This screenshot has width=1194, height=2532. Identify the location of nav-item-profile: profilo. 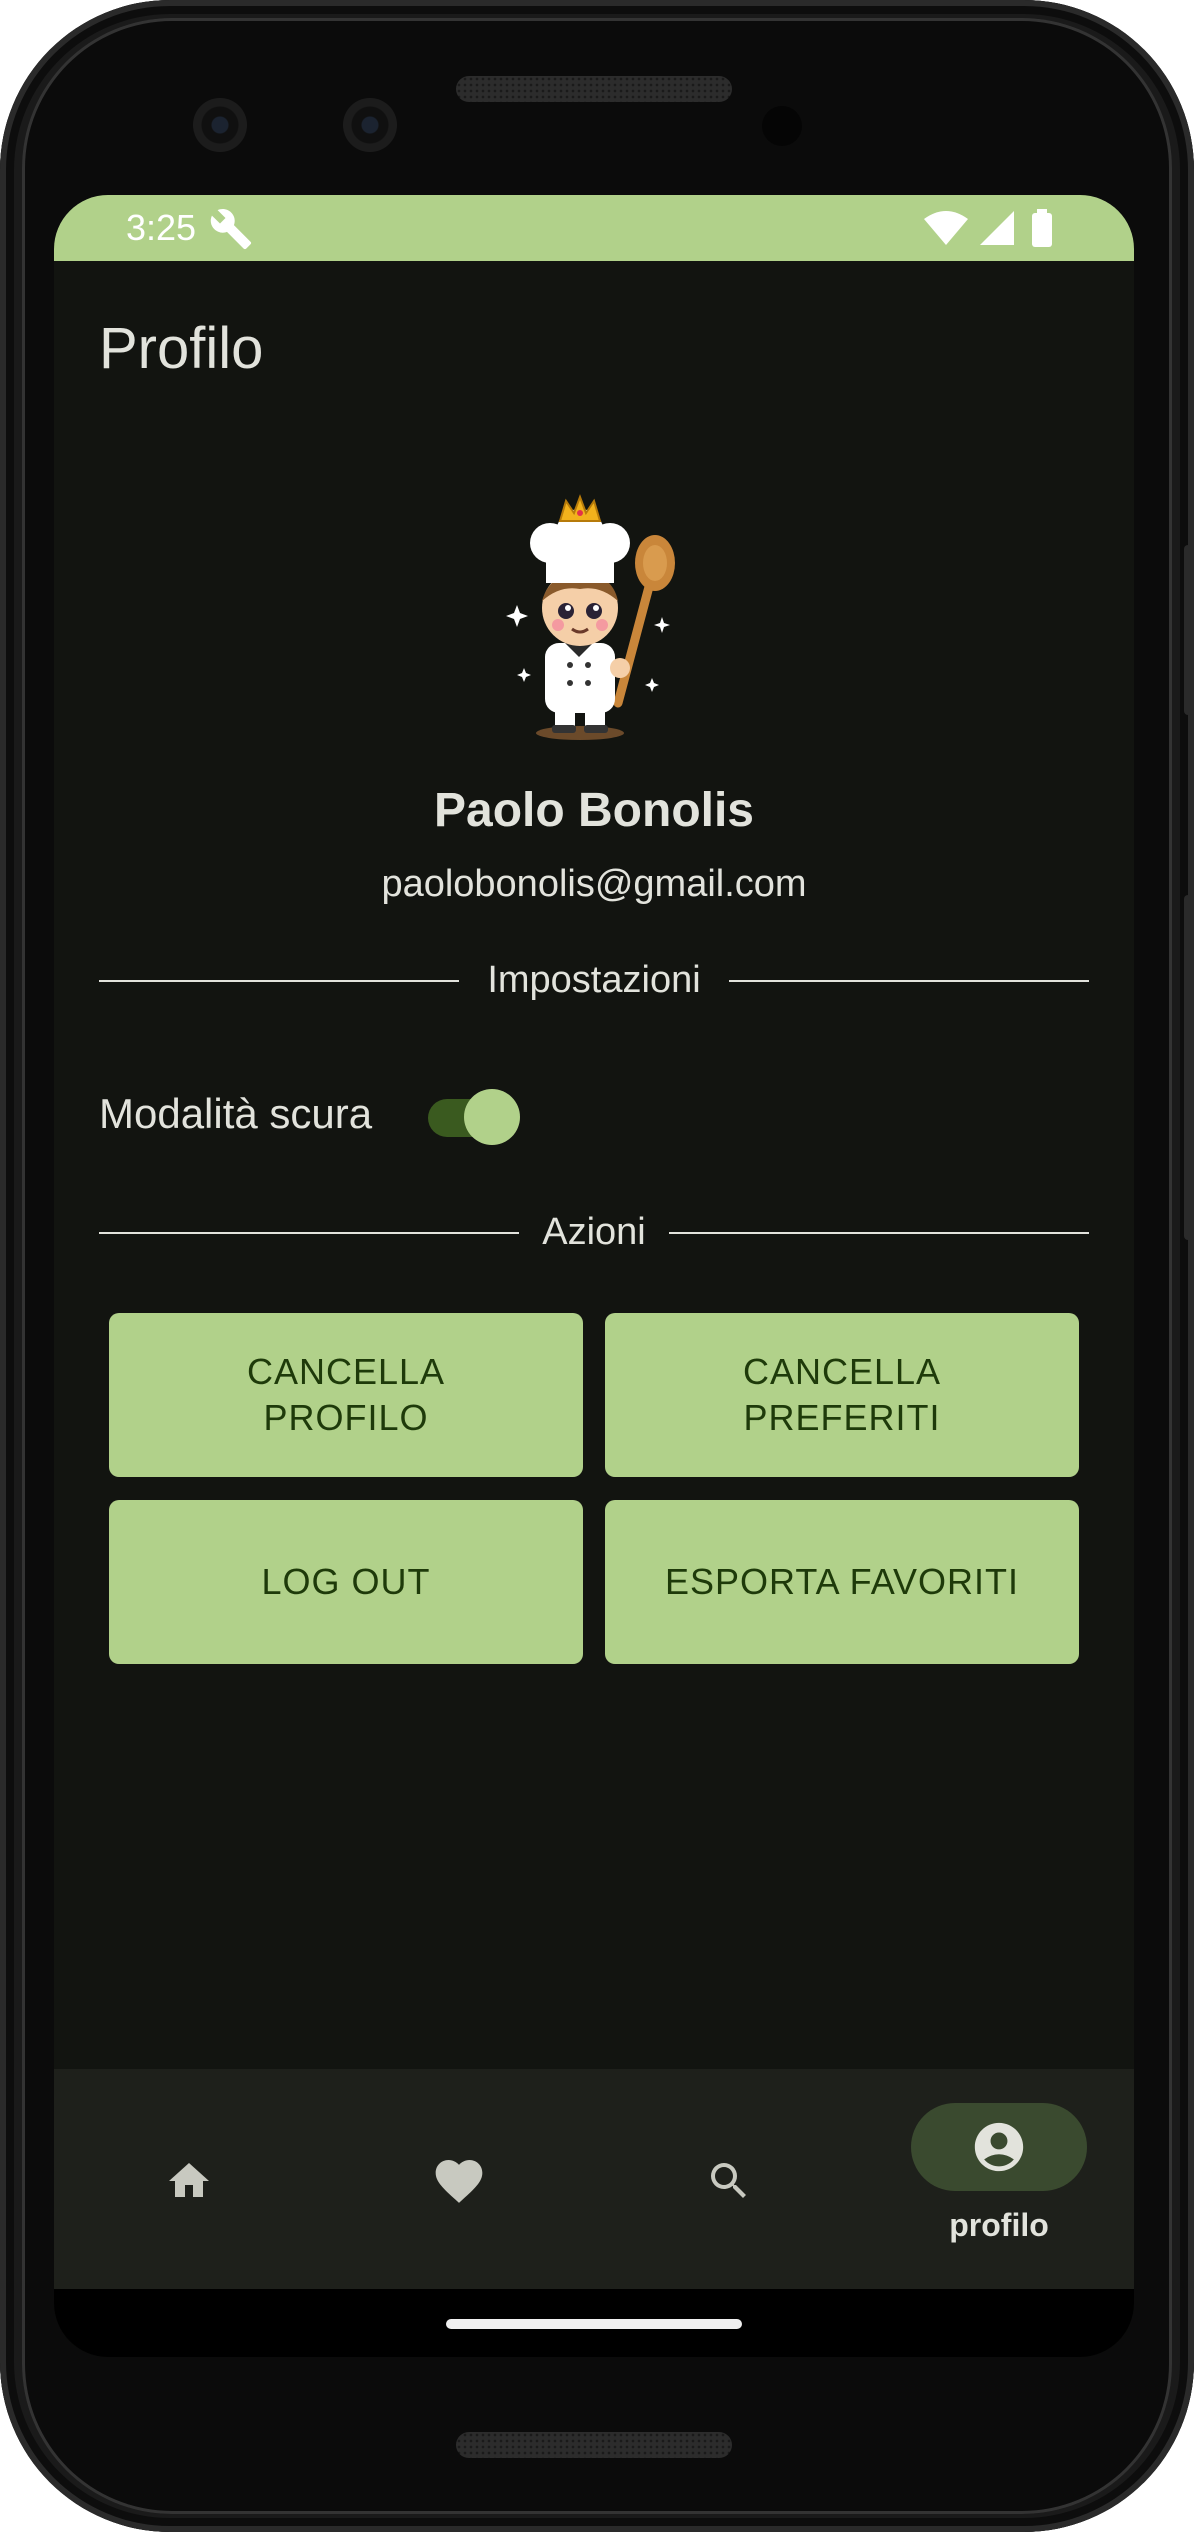
(999, 2179).